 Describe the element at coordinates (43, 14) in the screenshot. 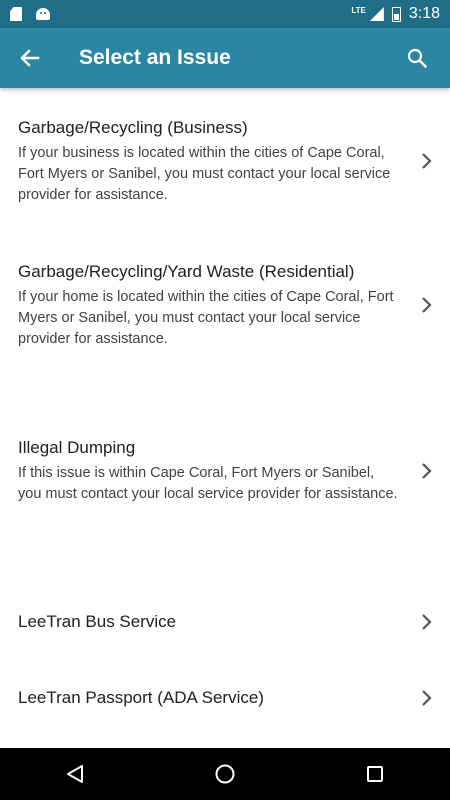

I see `android-icon` at that location.